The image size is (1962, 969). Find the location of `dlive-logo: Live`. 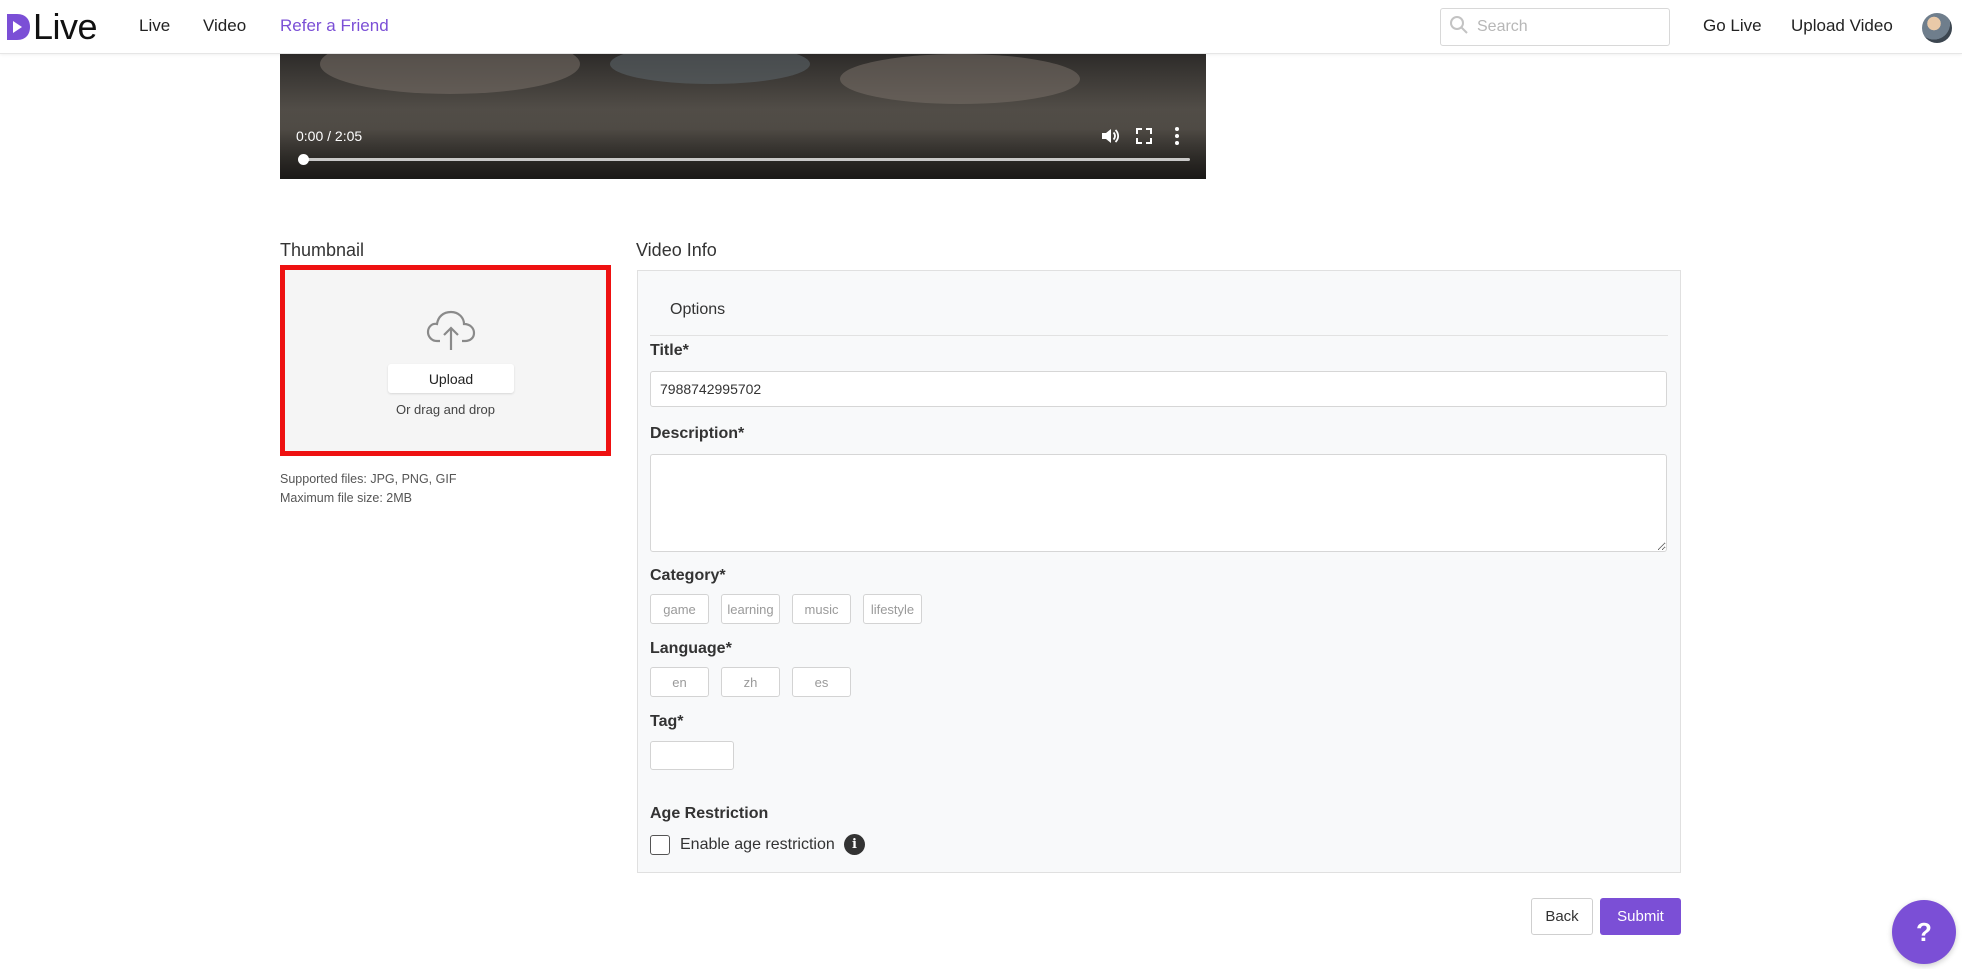

dlive-logo: Live is located at coordinates (51, 26).